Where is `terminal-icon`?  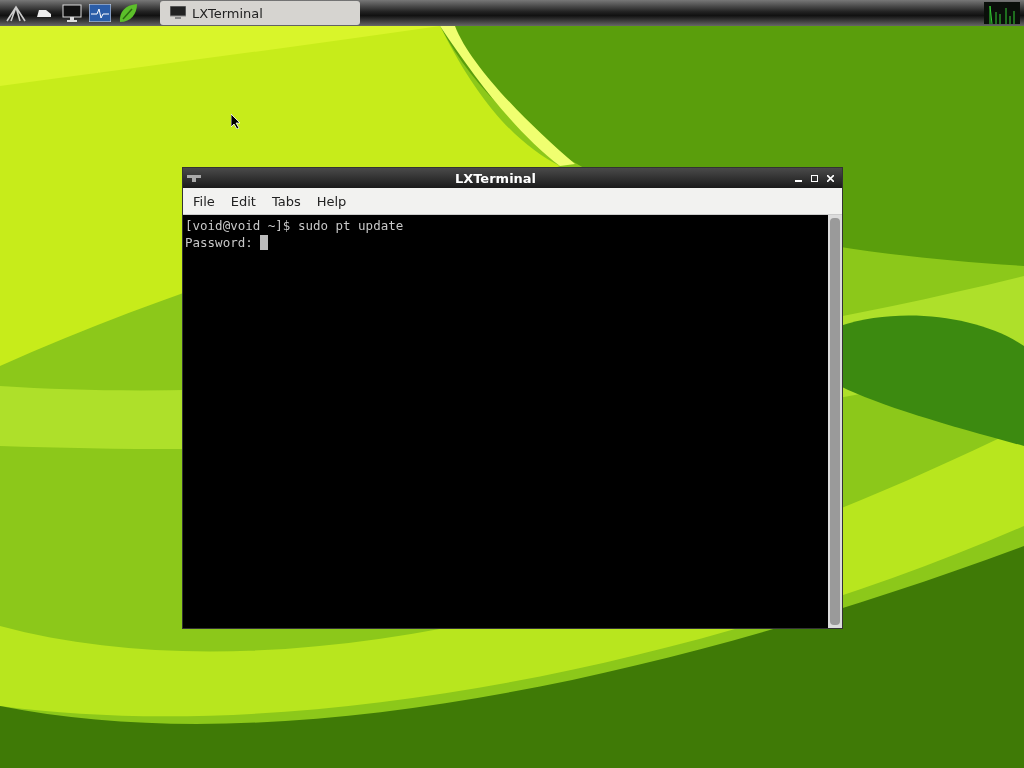
terminal-icon is located at coordinates (178, 13).